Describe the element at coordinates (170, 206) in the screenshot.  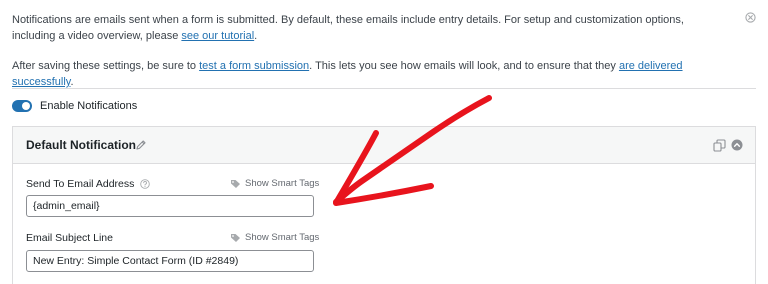
I see `send-to-email-input` at that location.